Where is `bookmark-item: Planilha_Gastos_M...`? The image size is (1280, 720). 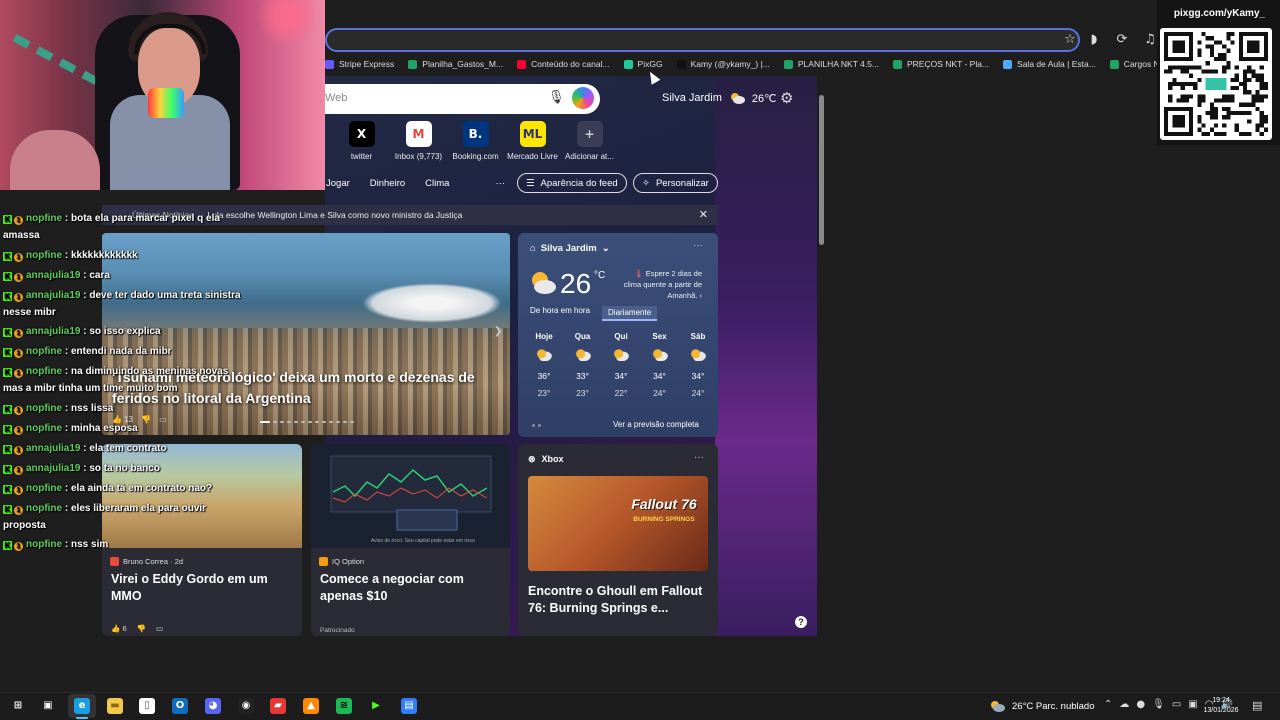
bookmark-item: Planilha_Gastos_M... is located at coordinates (455, 64).